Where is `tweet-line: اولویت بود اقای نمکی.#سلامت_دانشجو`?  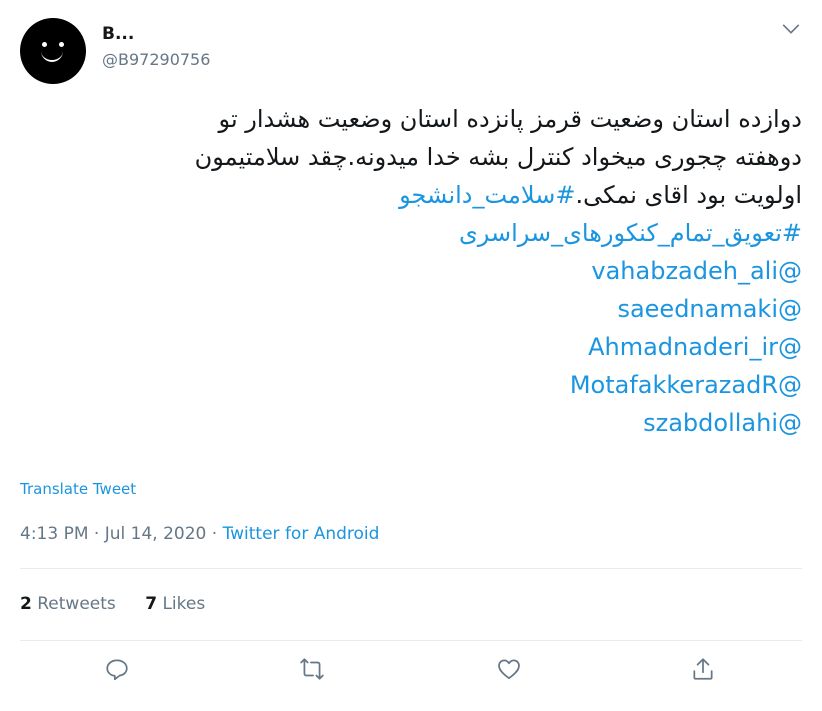 tweet-line: اولویت بود اقای نمکی.#سلامت_دانشجو is located at coordinates (411, 195).